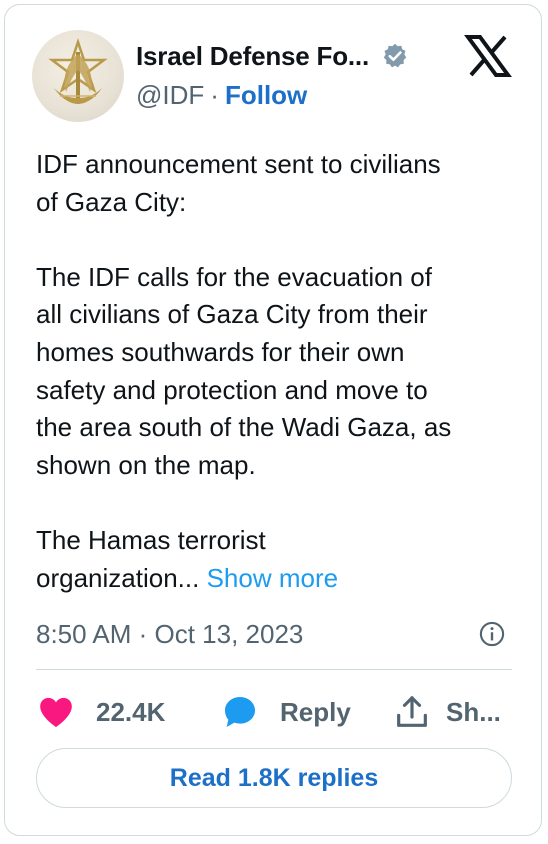  What do you see at coordinates (244, 427) in the screenshot?
I see `text-line: the area south of the Wadi Gaza, as` at bounding box center [244, 427].